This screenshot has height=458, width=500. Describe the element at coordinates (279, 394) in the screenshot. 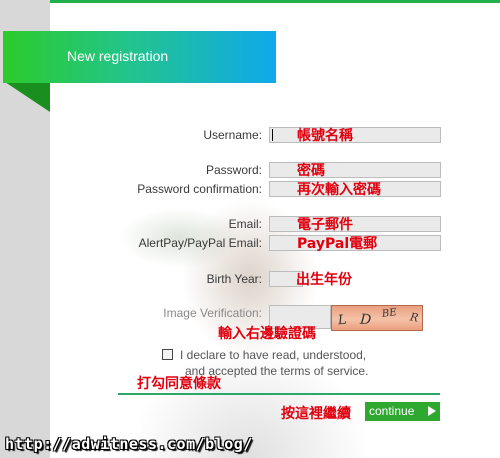

I see `divider` at that location.